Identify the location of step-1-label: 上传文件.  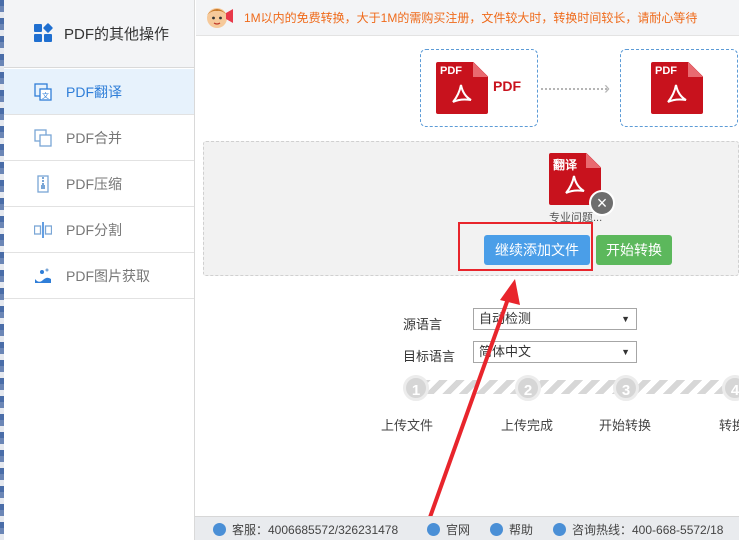
(407, 425).